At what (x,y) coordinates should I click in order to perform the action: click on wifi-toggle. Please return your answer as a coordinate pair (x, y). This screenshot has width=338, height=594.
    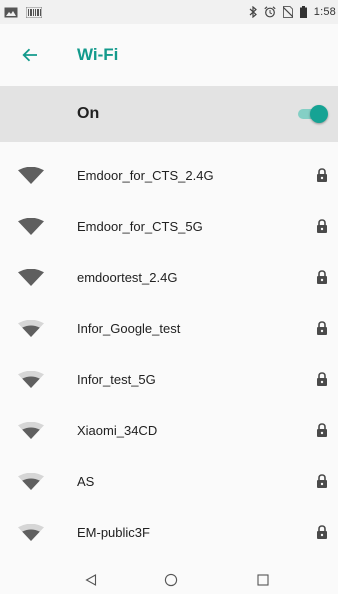
    Looking at the image, I should click on (312, 114).